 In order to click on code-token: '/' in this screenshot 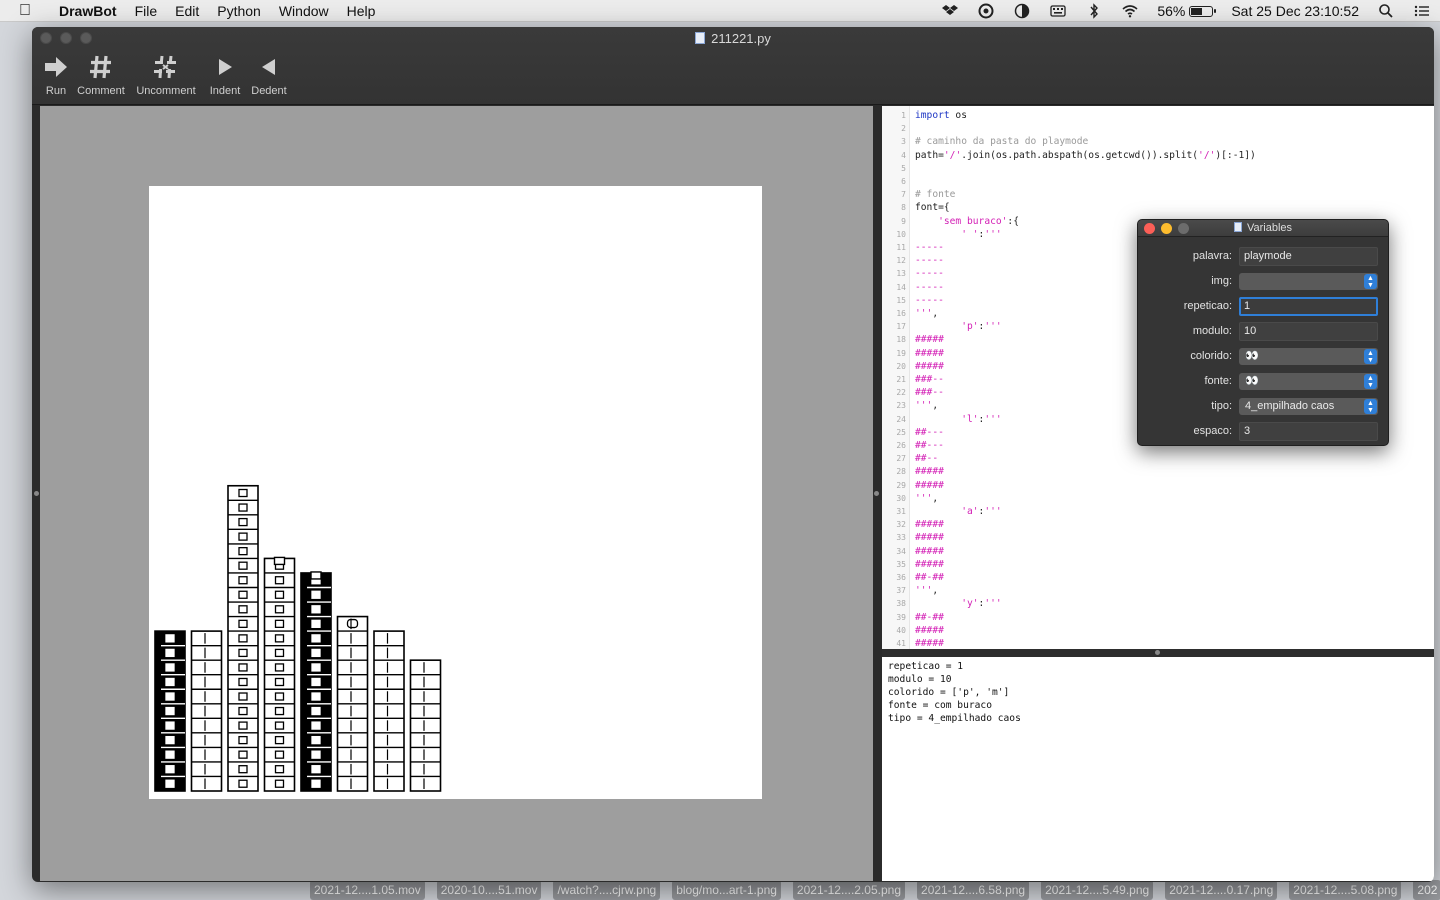, I will do `click(1207, 155)`.